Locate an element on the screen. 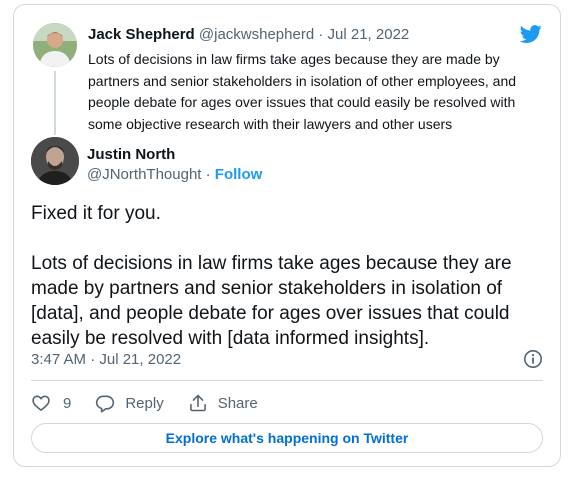 The height and width of the screenshot is (481, 577). heart-icon is located at coordinates (41, 403).